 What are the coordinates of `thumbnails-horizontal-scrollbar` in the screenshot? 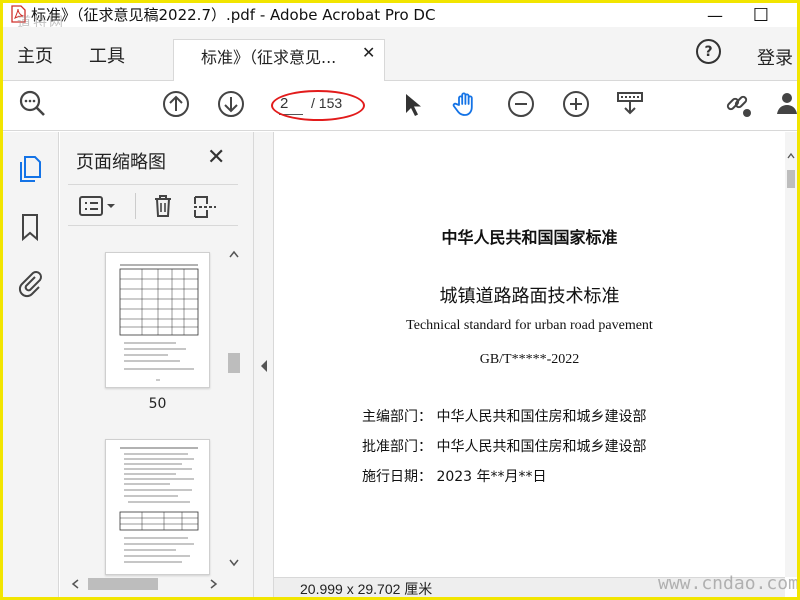 It's located at (146, 584).